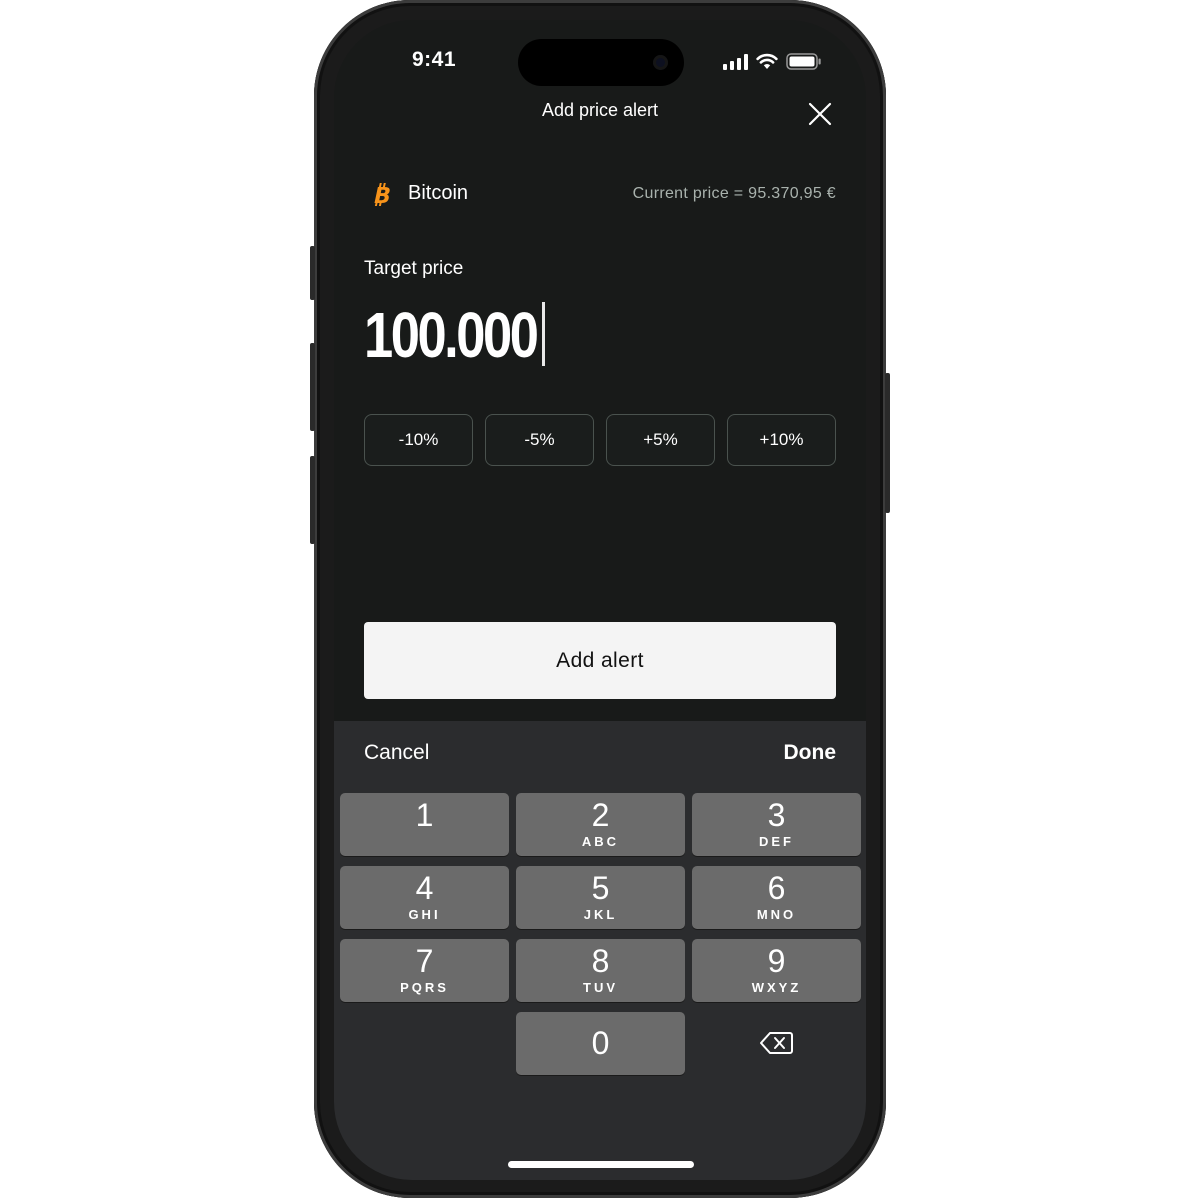  I want to click on home-indicator, so click(601, 1164).